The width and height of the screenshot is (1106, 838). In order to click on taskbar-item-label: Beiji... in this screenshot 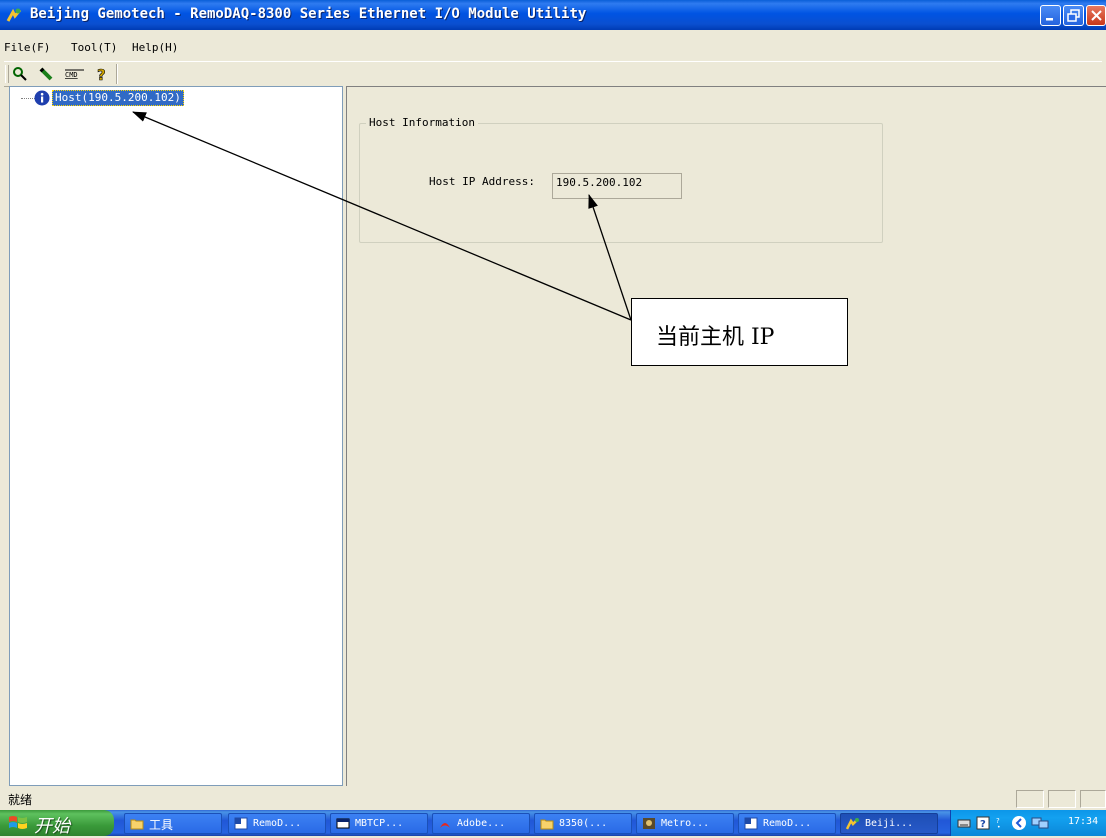, I will do `click(889, 823)`.